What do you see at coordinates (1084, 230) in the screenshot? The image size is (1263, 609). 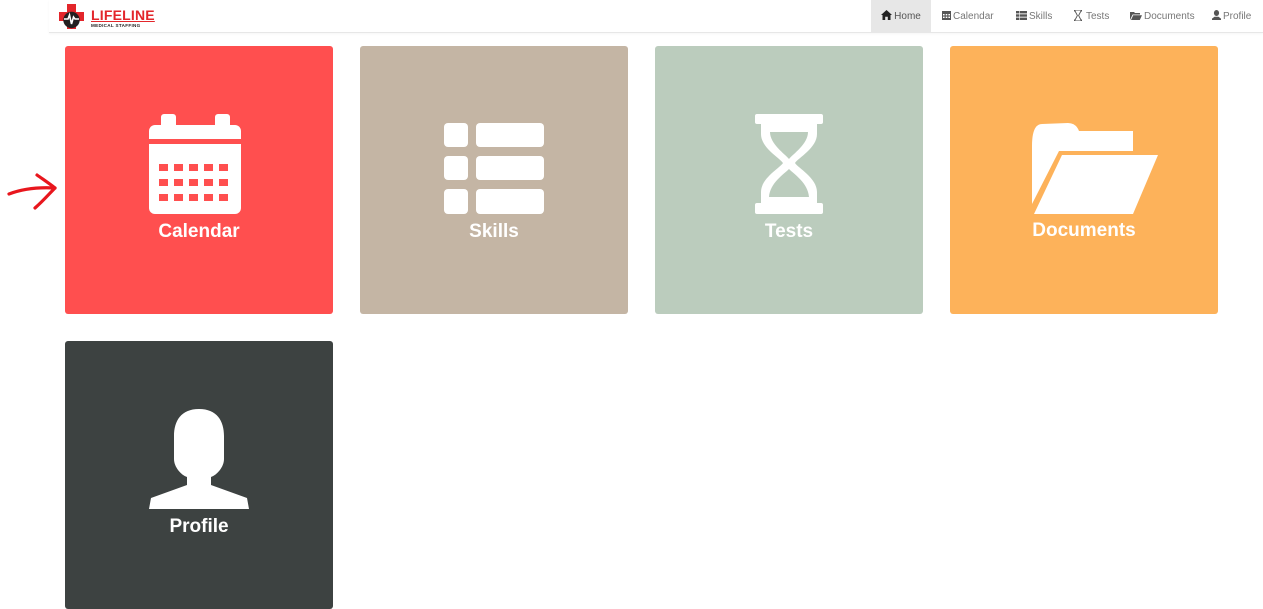 I see `tile-label: Documents` at bounding box center [1084, 230].